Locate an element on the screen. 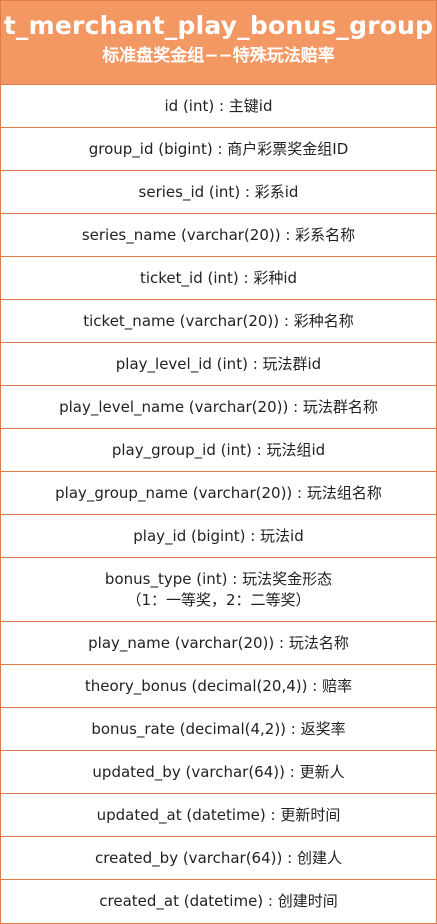 This screenshot has height=924, width=437. field-row-updated-at: updated_at (datetime) : 更新时间 is located at coordinates (218, 815).